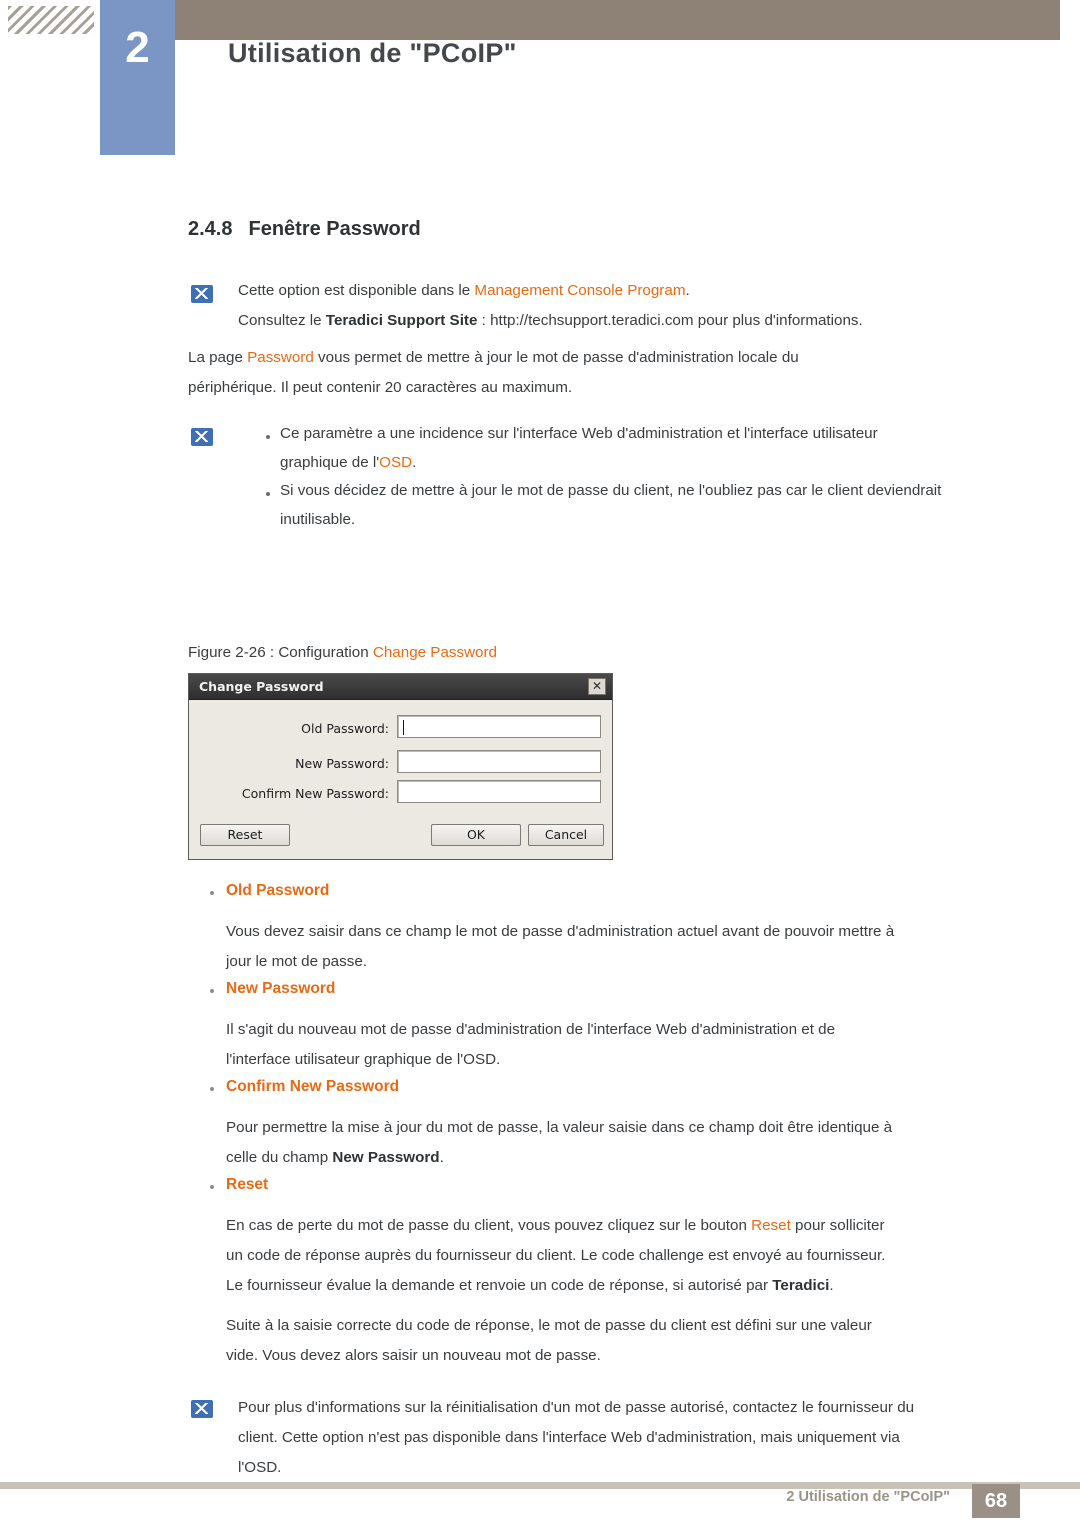 Image resolution: width=1080 pixels, height=1527 pixels. Describe the element at coordinates (210, 229) in the screenshot. I see `section-number: 2.4.8` at that location.